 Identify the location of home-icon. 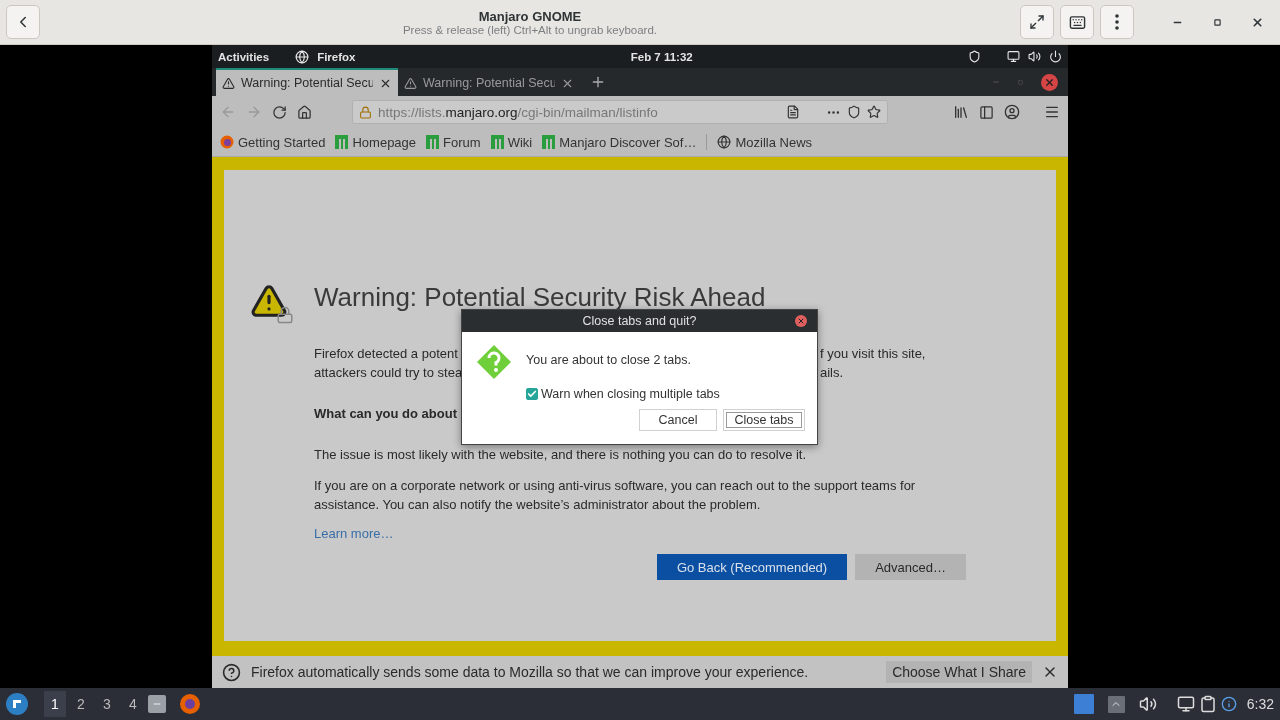
(304, 112).